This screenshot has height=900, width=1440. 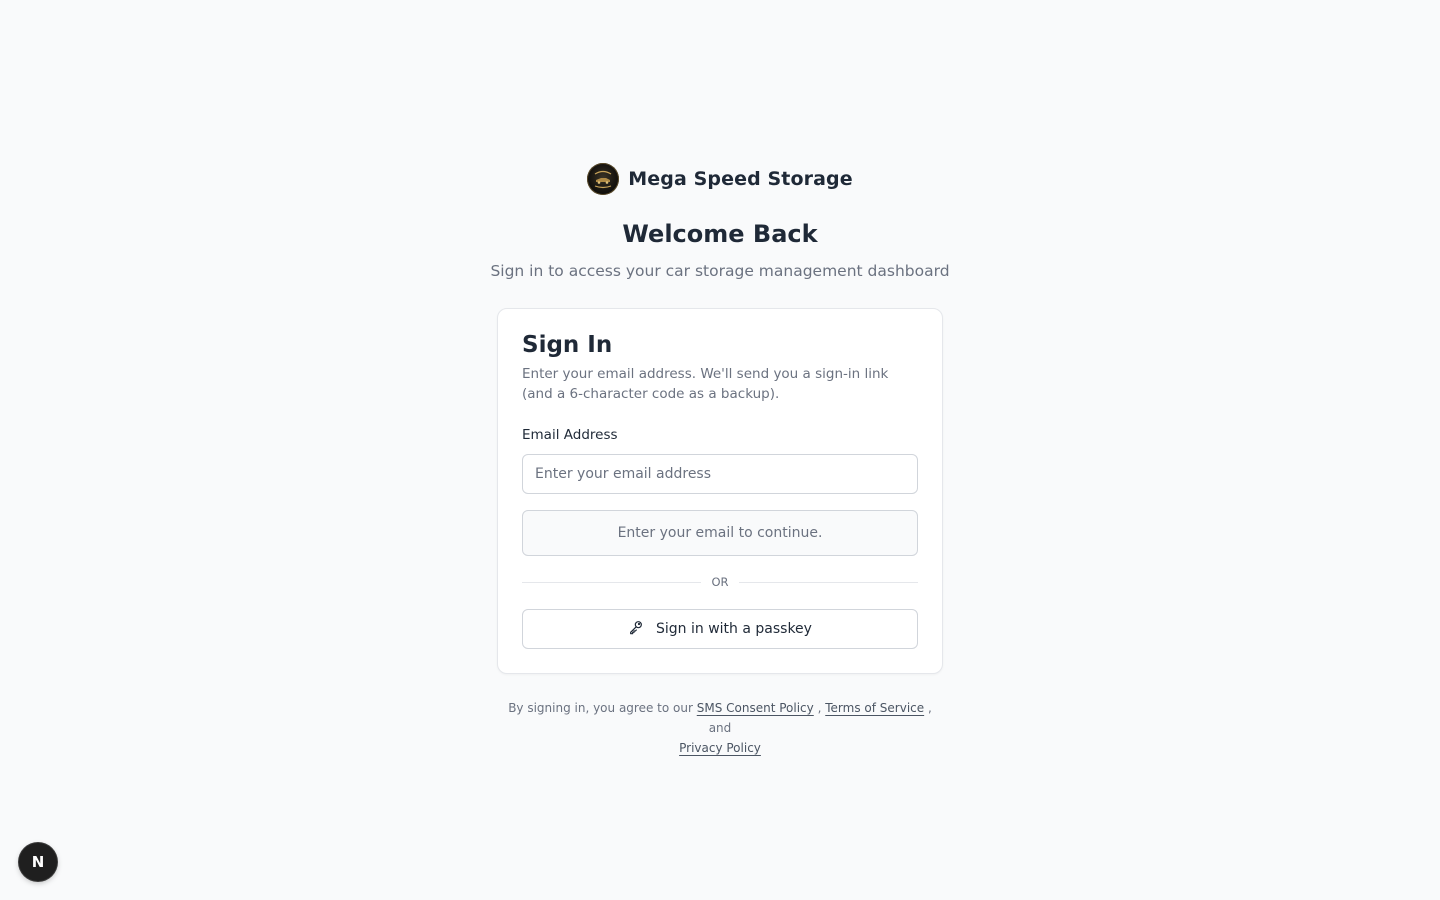 I want to click on key-icon, so click(x=636, y=629).